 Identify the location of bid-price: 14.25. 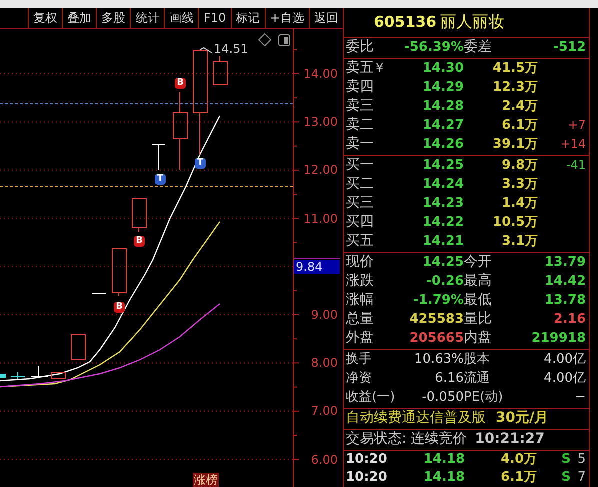
(443, 166).